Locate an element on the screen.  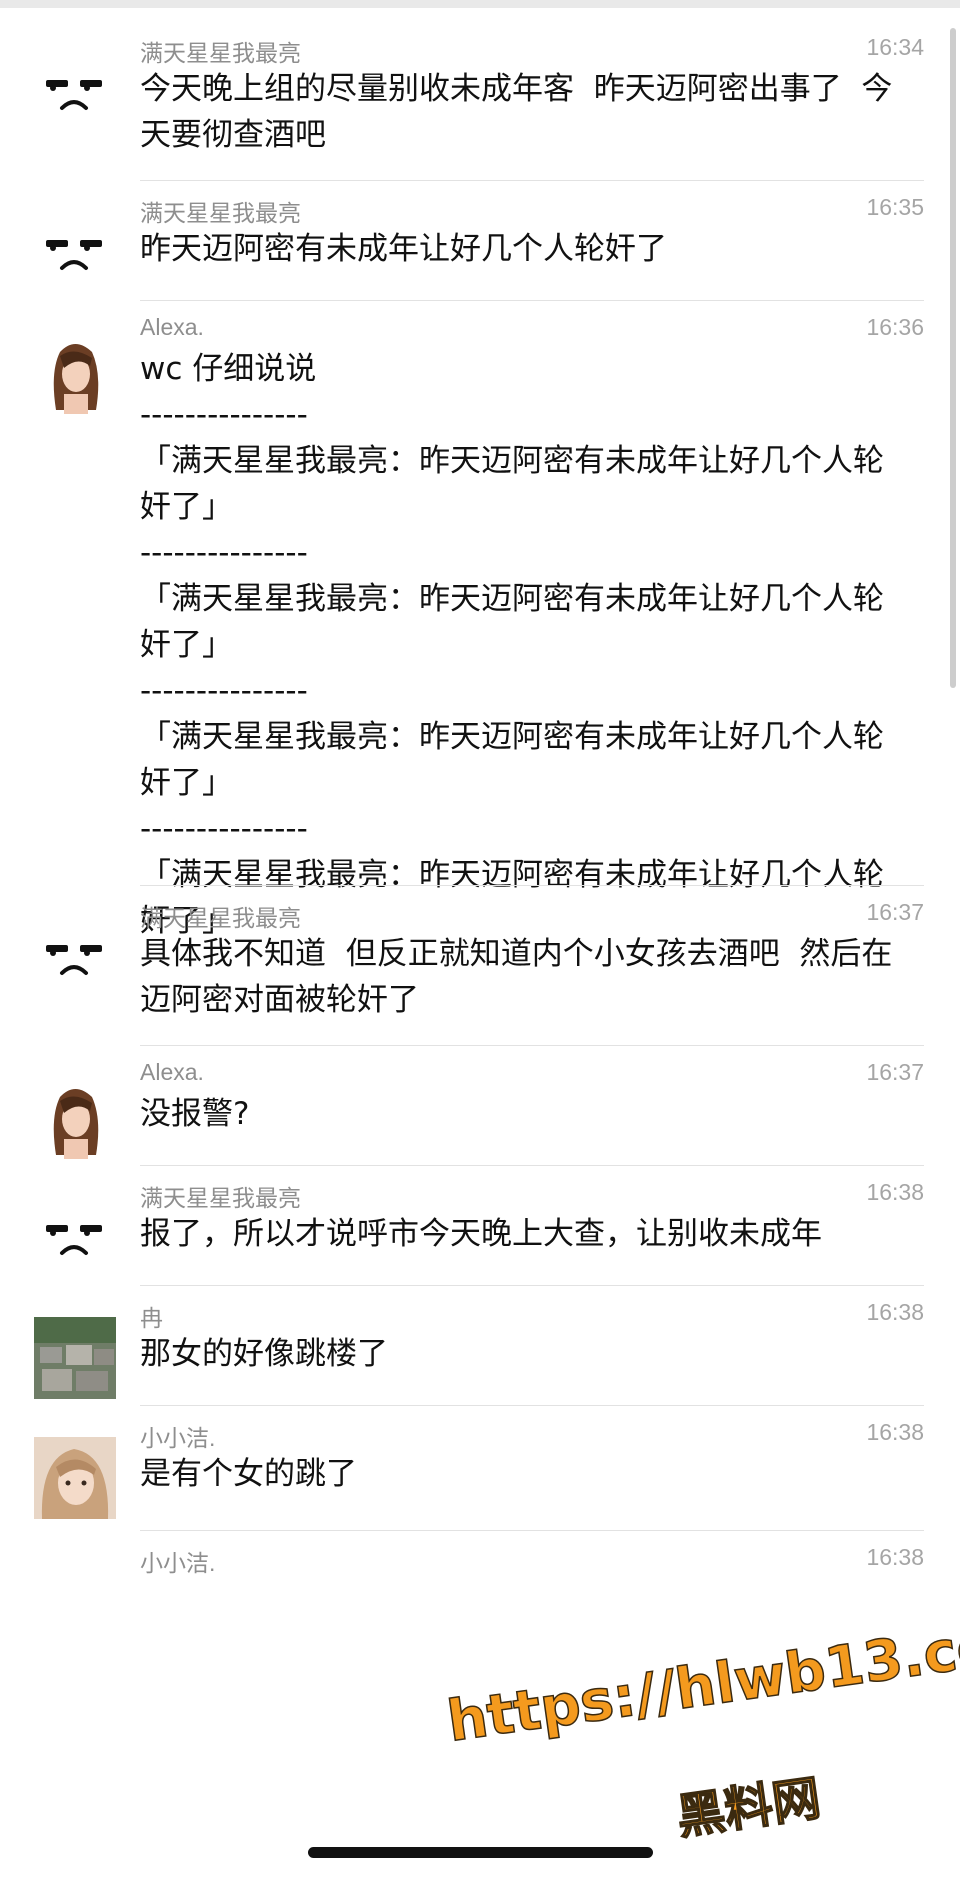
message-line: 没报警? is located at coordinates (195, 1114).